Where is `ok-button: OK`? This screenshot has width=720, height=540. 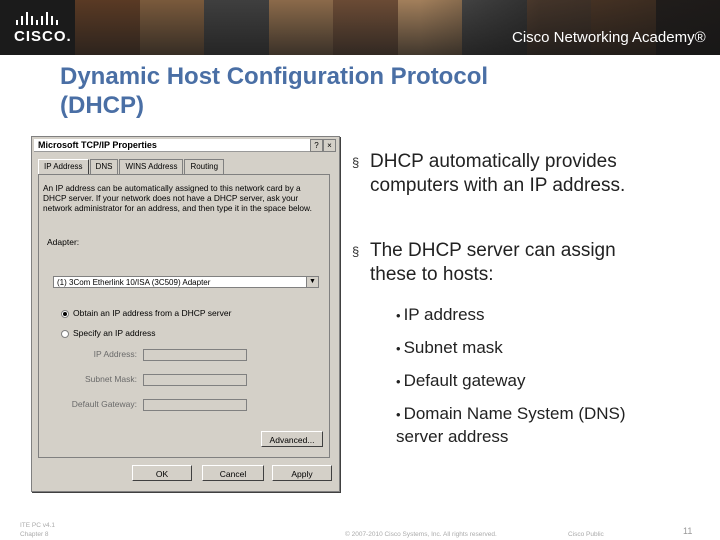 ok-button: OK is located at coordinates (162, 473).